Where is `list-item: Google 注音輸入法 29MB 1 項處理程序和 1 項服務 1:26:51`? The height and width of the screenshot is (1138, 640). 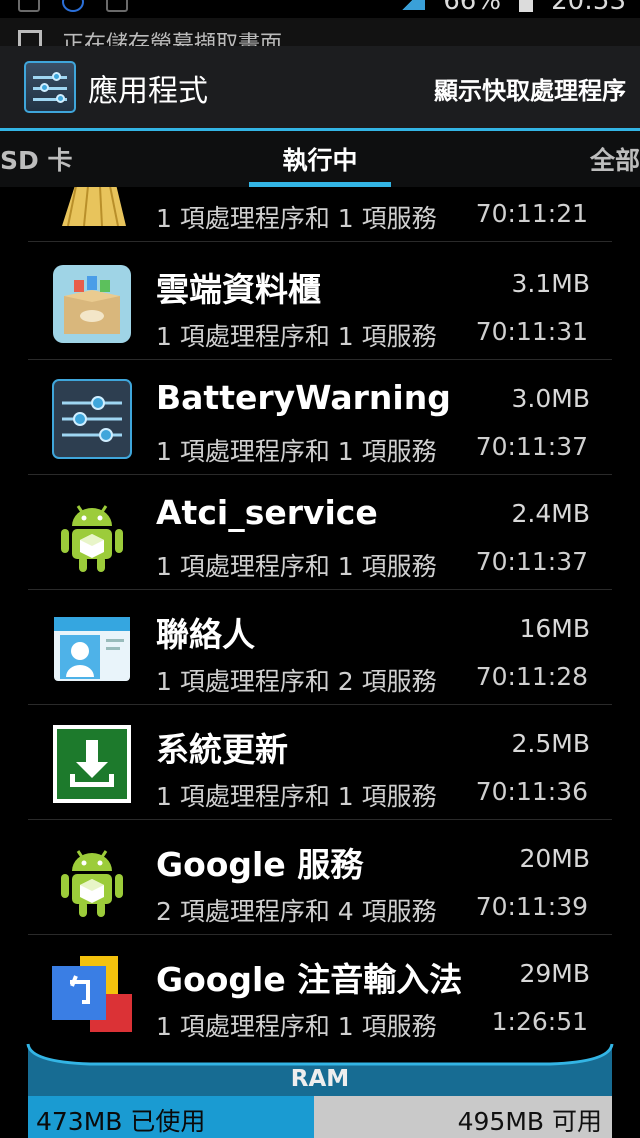 list-item: Google 注音輸入法 29MB 1 項處理程序和 1 項服務 1:26:51 is located at coordinates (320, 990).